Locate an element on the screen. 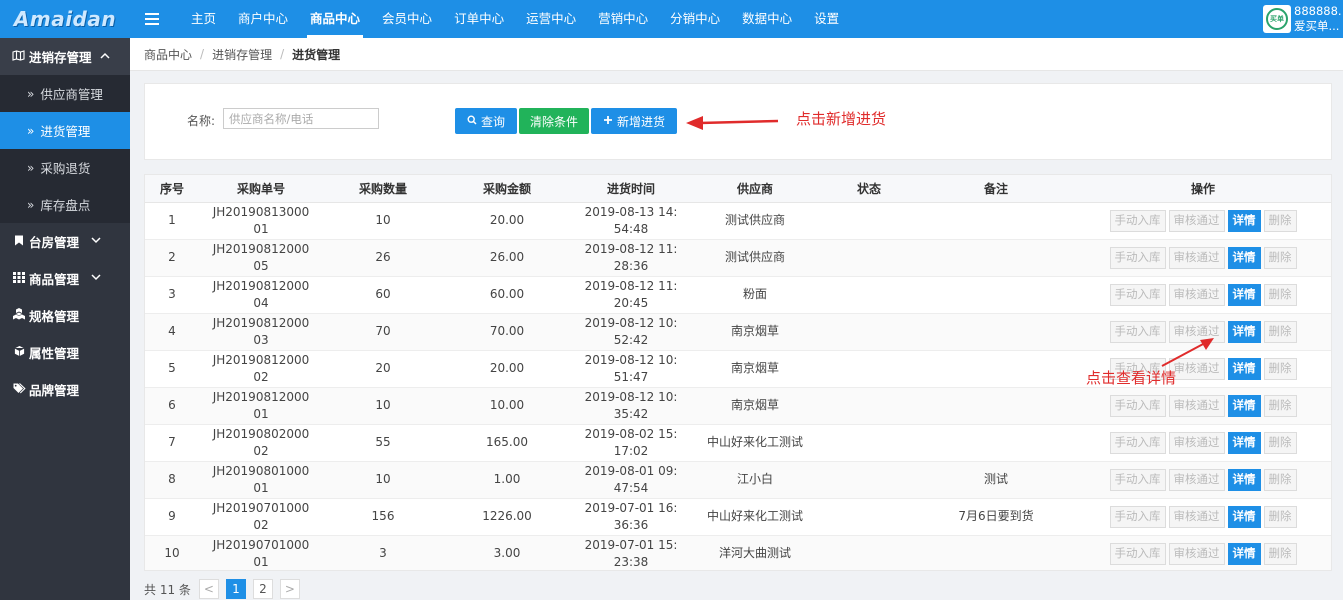  purchase-amount: 1226.00 is located at coordinates (507, 516).